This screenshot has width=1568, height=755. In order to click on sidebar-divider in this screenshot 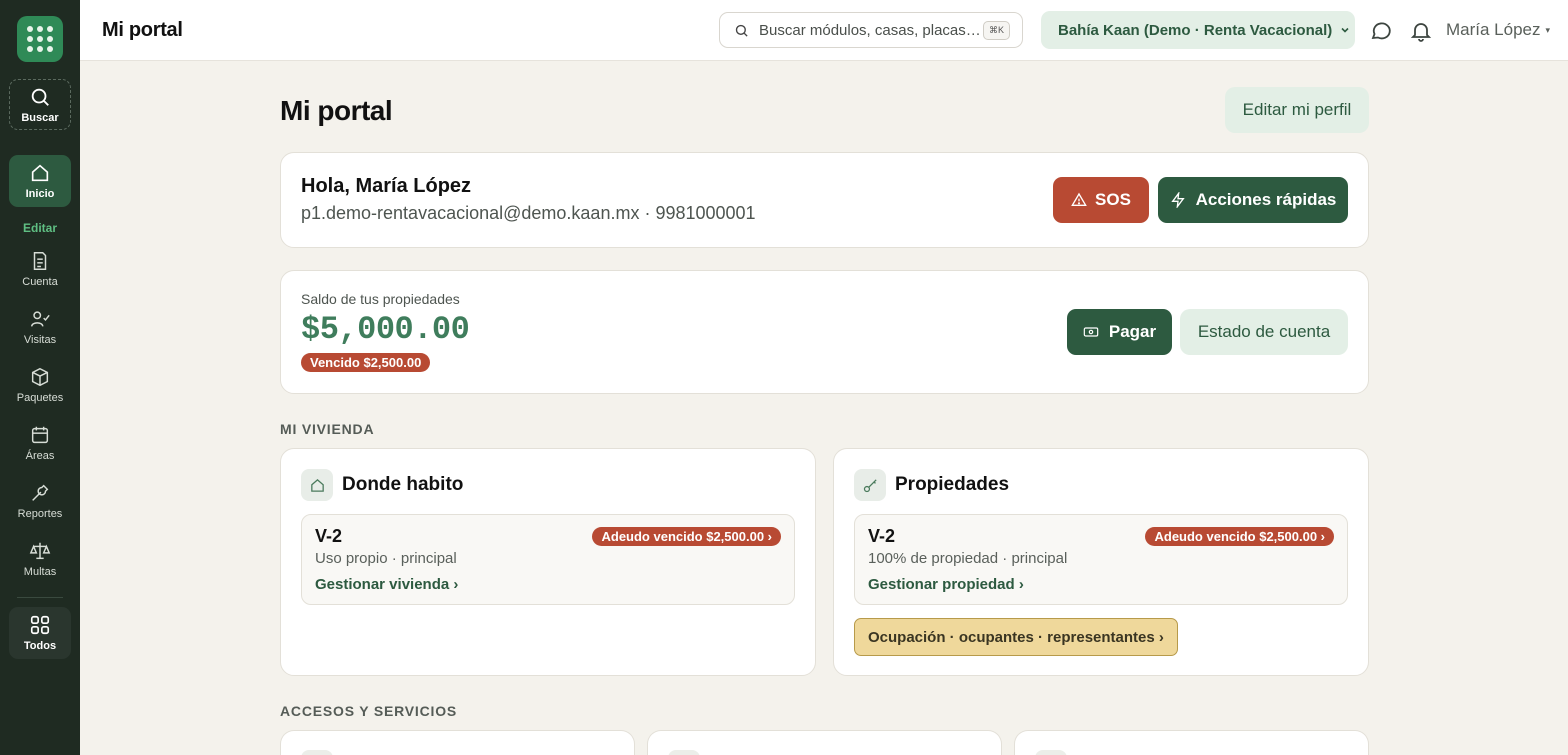, I will do `click(40, 597)`.